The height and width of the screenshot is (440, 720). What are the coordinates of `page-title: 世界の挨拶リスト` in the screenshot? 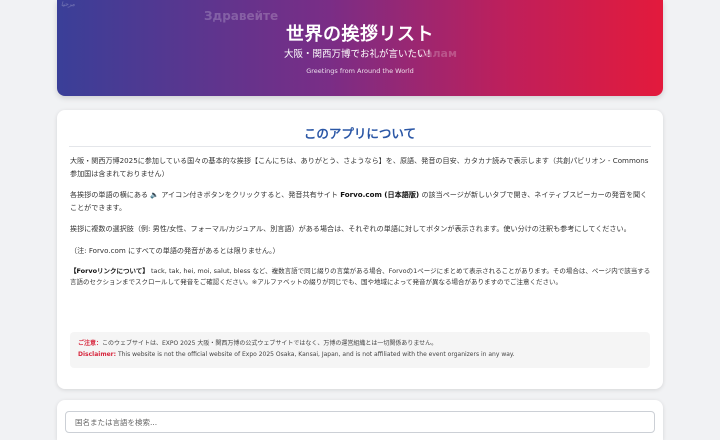 It's located at (360, 34).